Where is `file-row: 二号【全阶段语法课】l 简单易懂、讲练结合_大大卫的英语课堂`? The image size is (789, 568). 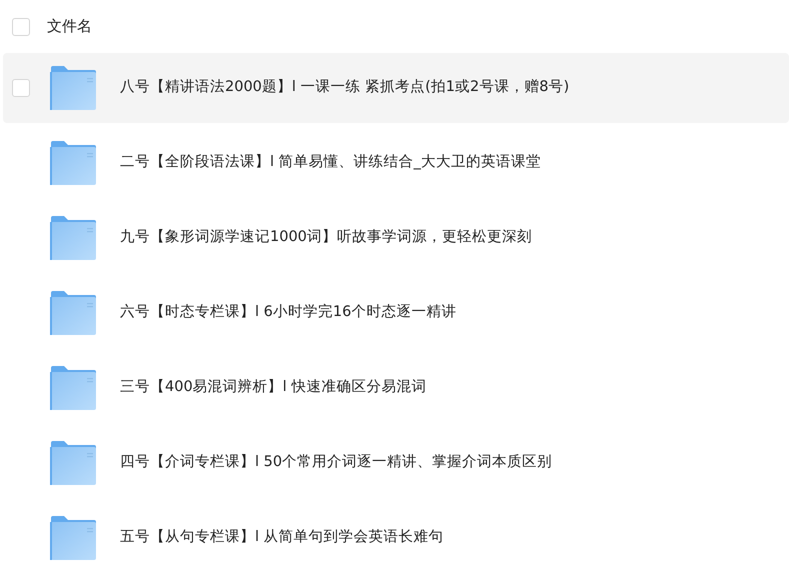 file-row: 二号【全阶段语法课】l 简单易懂、讲练结合_大大卫的英语课堂 is located at coordinates (396, 163).